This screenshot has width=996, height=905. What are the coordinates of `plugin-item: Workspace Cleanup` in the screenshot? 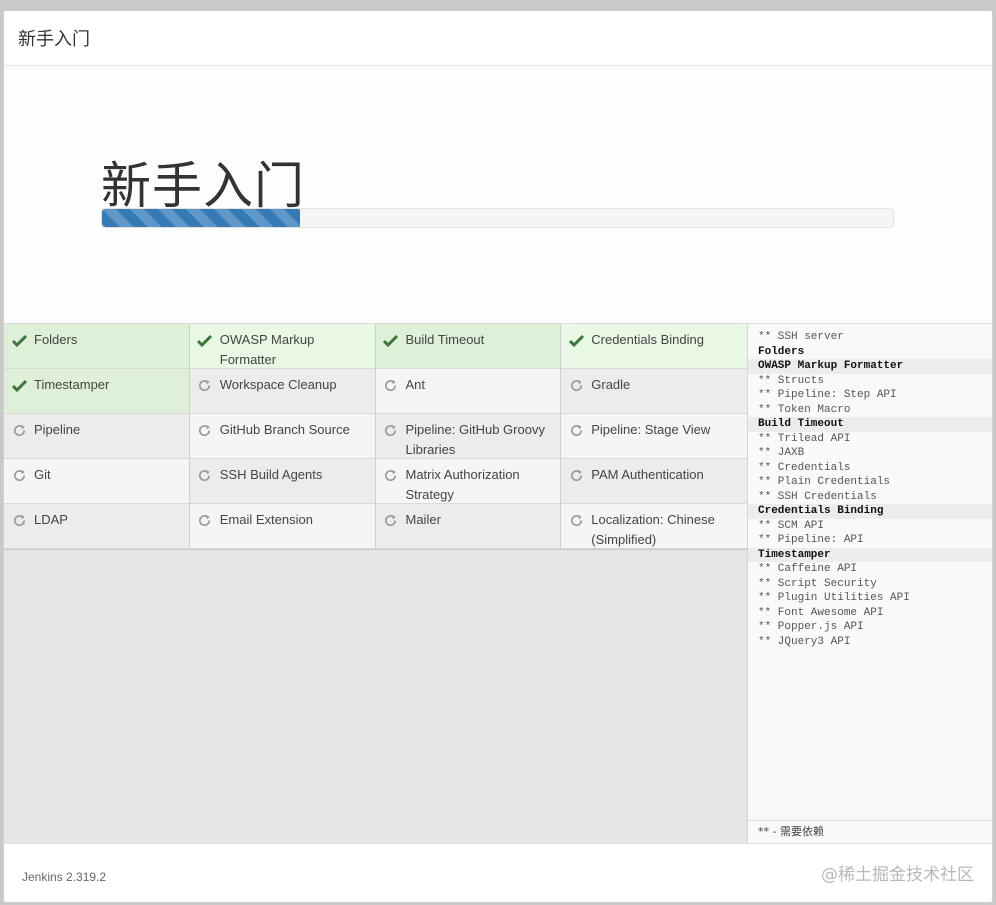 It's located at (282, 391).